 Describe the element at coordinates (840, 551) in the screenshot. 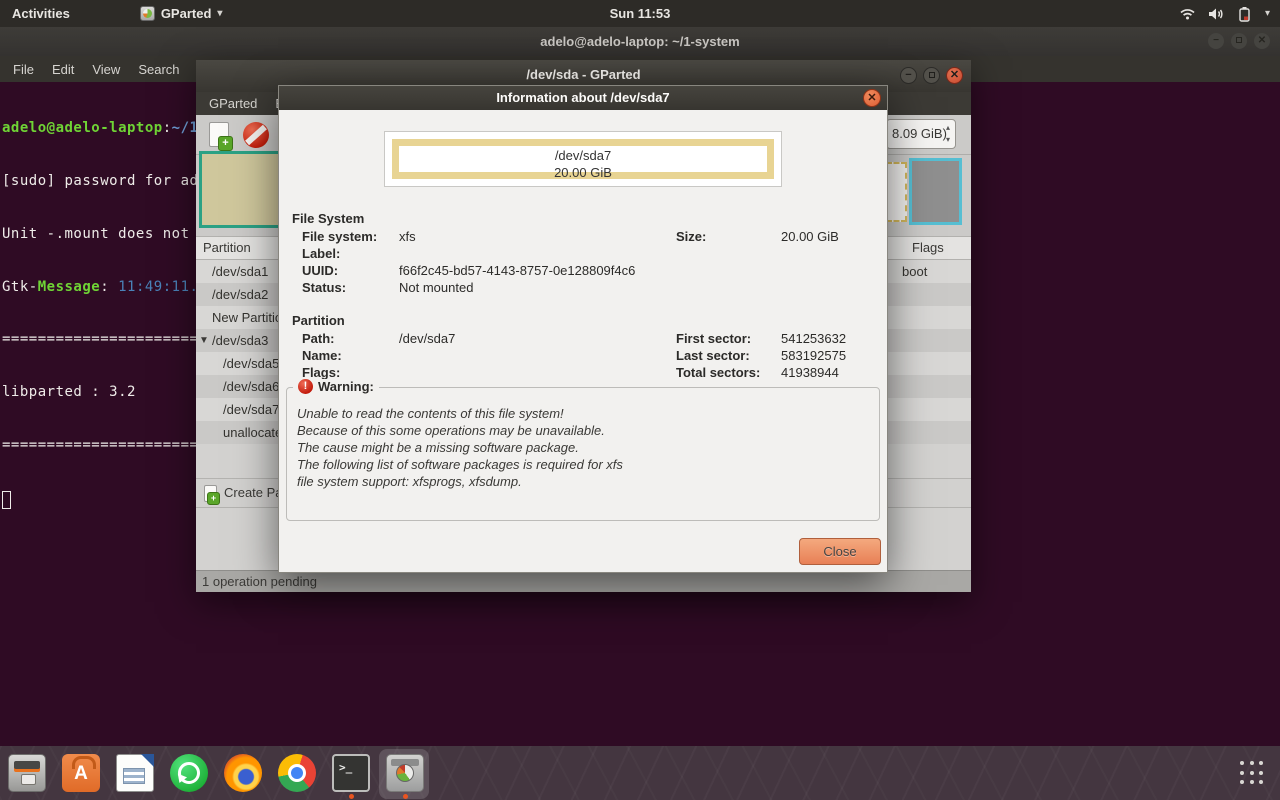

I see `close-button: Close` at that location.